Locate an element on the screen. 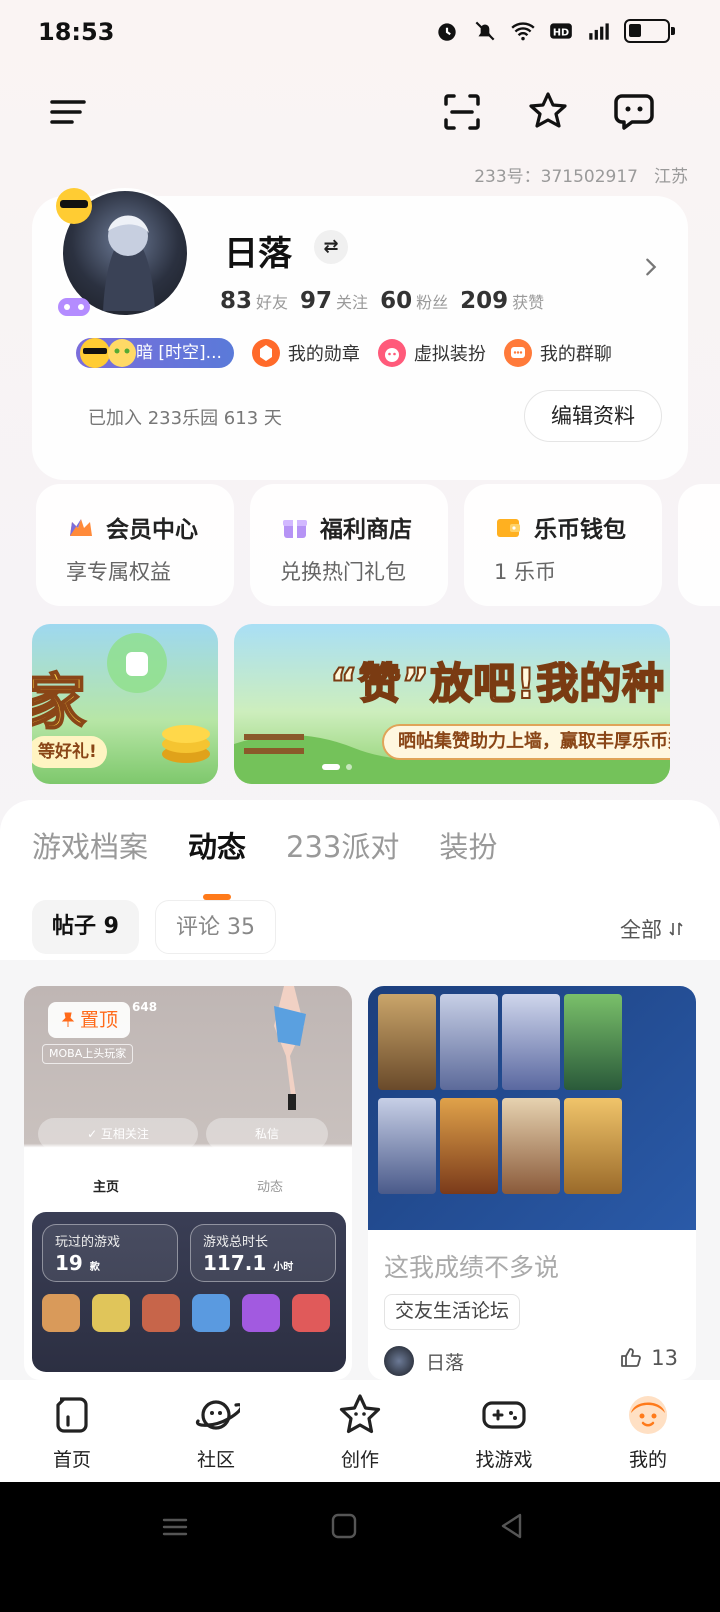 This screenshot has width=720, height=1612. profile-name: 日落 is located at coordinates (258, 254).